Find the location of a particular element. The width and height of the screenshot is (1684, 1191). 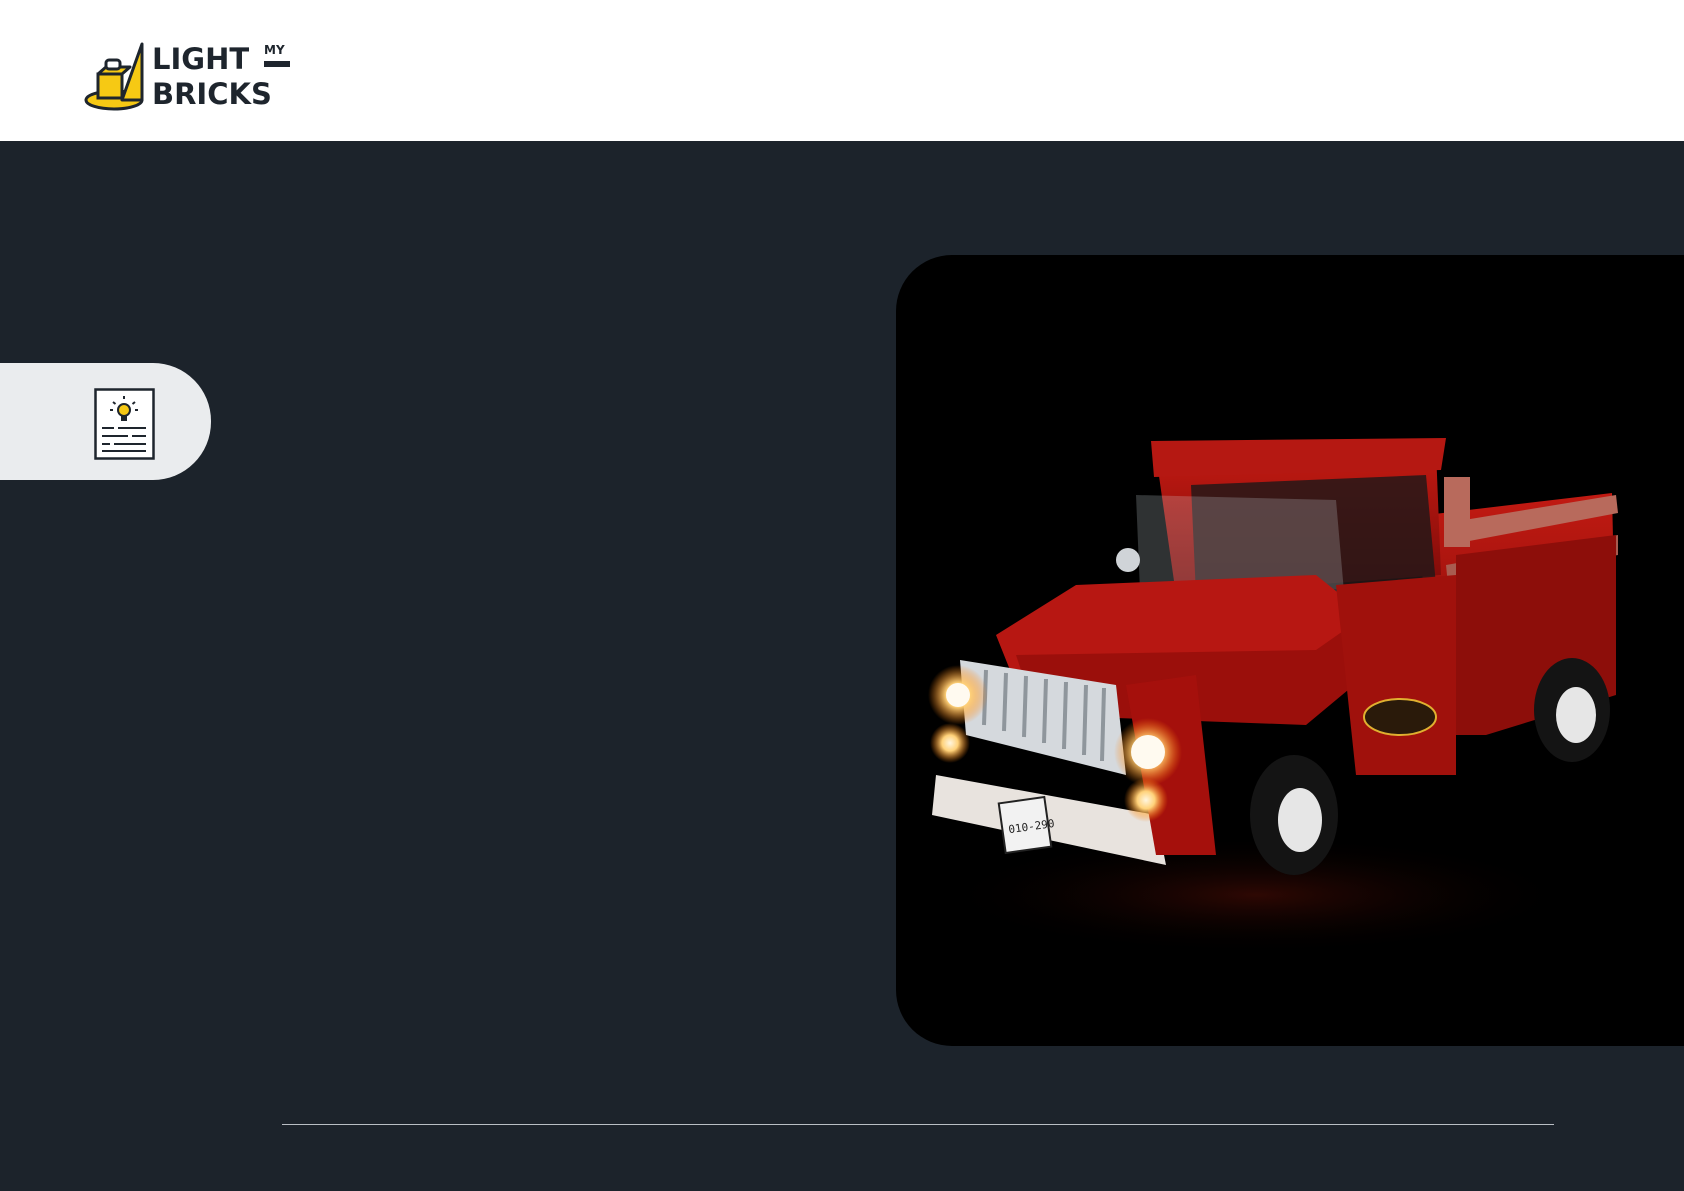

side-tab is located at coordinates (105, 421).